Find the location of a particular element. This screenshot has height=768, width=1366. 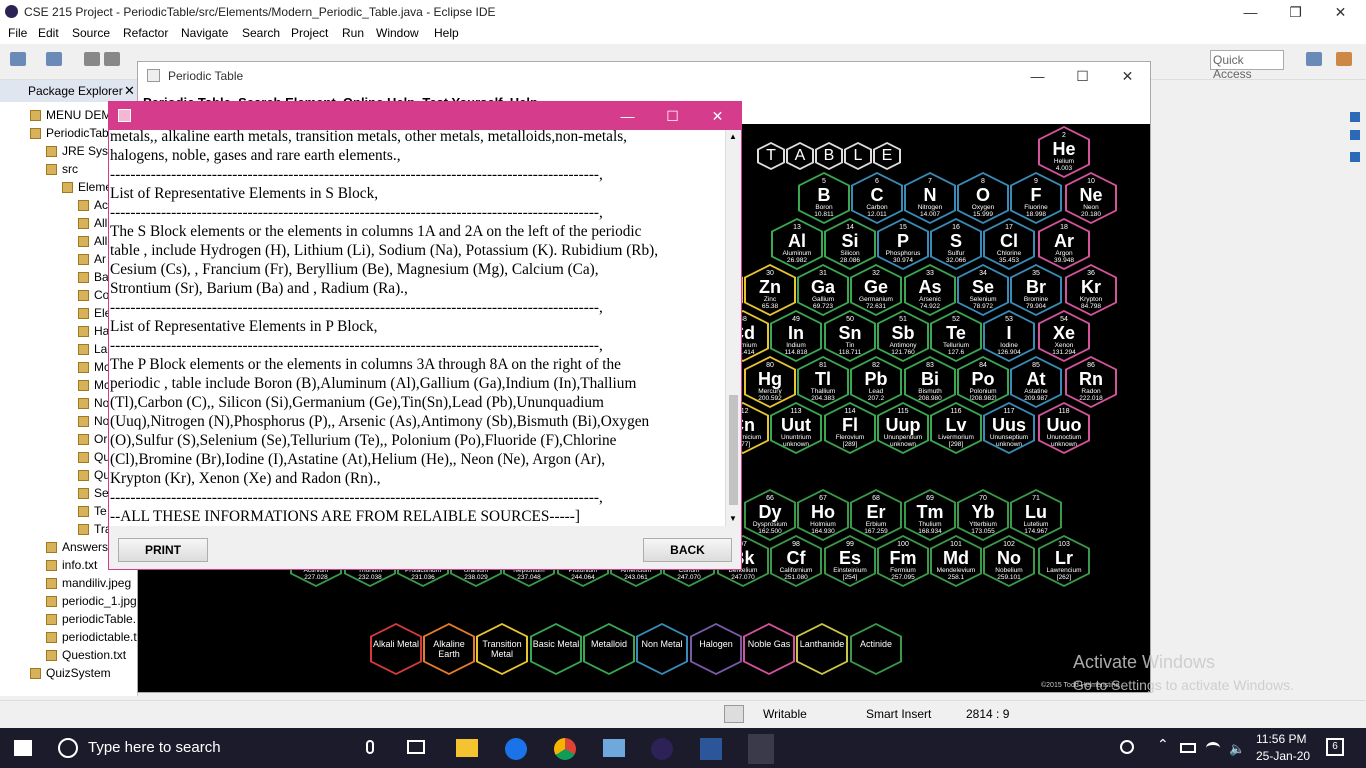

notification-icon: 6 is located at coordinates (1335, 747).